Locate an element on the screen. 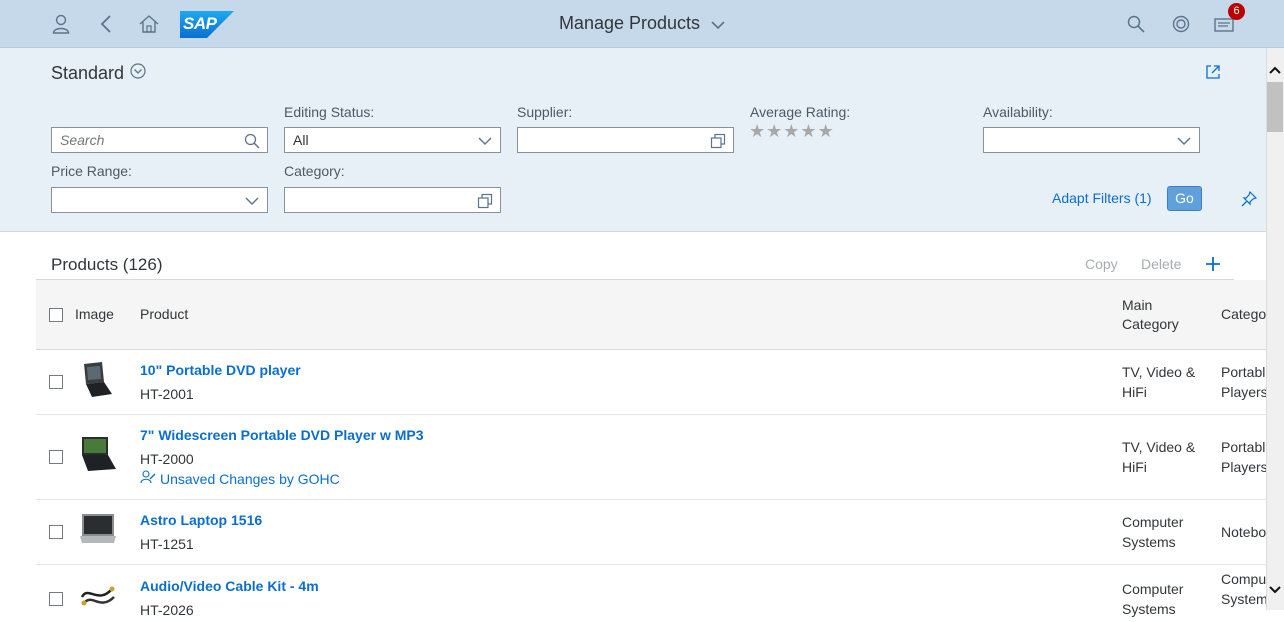 The height and width of the screenshot is (622, 1284). sap-logo: SAP is located at coordinates (207, 24).